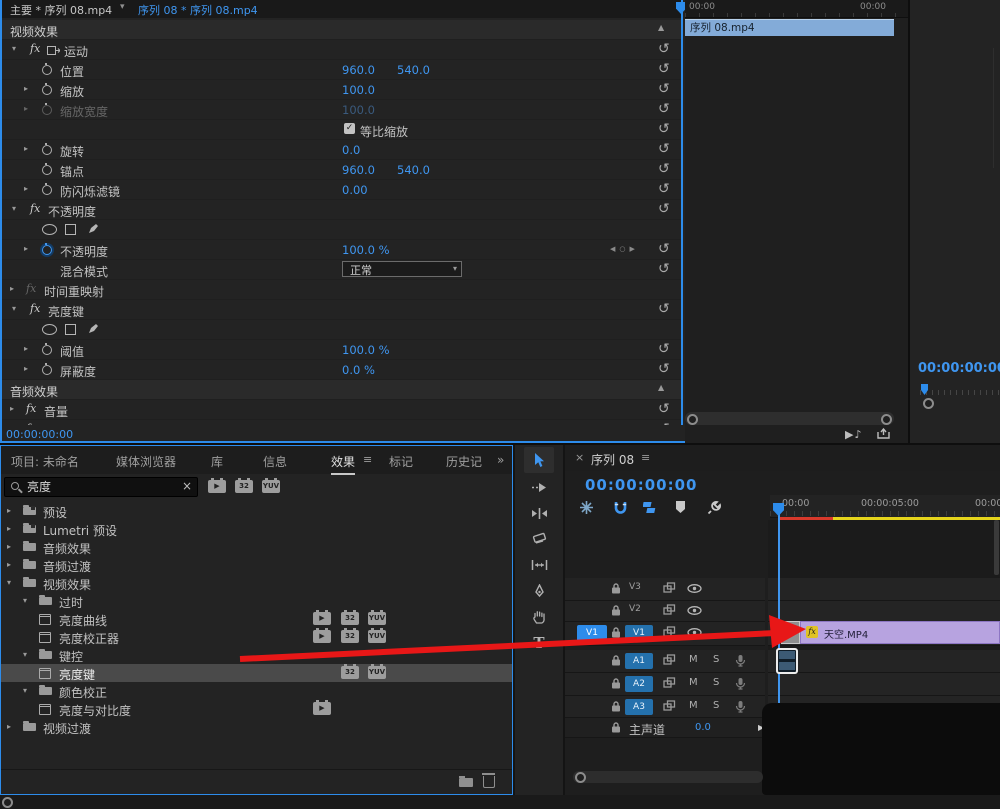 The width and height of the screenshot is (1000, 809). Describe the element at coordinates (342, 350) in the screenshot. I see `effect-row-threshold: ▸ 阈值 100.0 % ↺` at that location.